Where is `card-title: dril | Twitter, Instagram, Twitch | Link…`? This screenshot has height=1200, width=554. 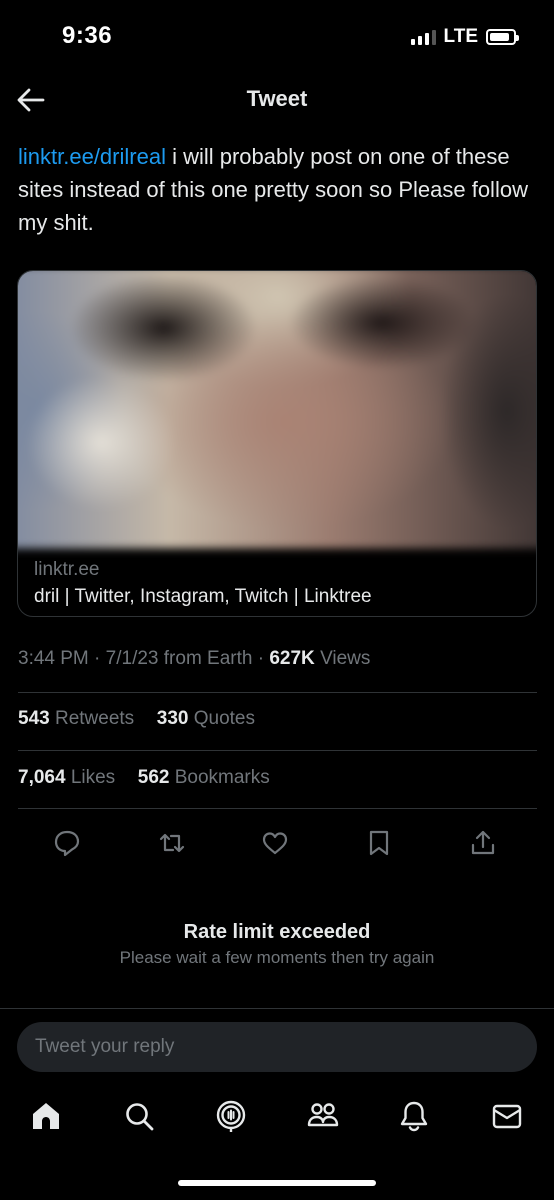 card-title: dril | Twitter, Instagram, Twitch | Link… is located at coordinates (203, 596).